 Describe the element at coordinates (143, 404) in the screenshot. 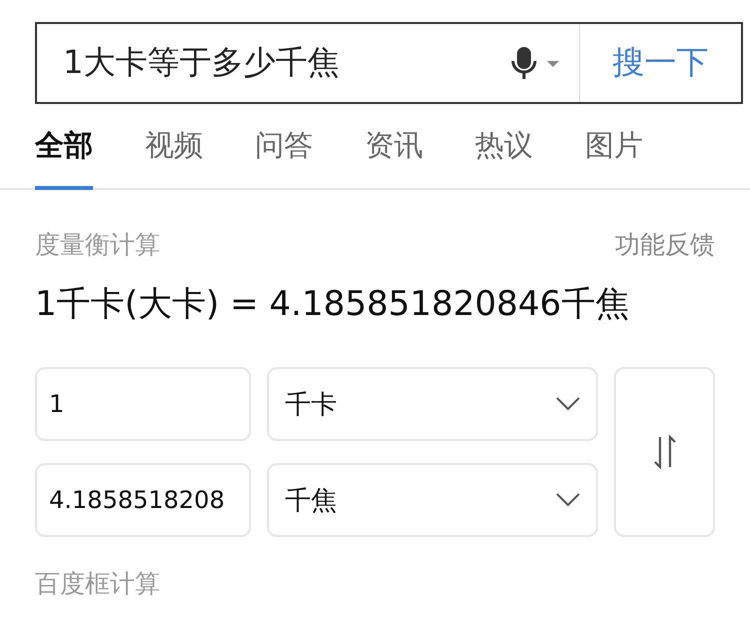

I see `value-field: 1` at that location.